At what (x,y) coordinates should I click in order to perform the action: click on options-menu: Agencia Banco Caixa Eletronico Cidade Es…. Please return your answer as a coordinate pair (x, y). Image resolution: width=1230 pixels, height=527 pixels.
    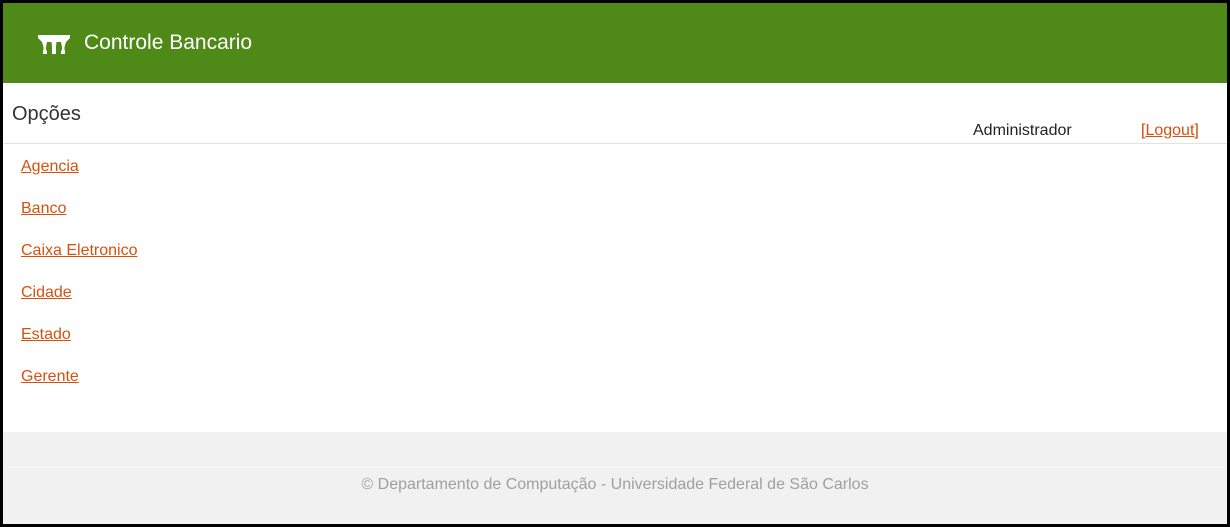
    Looking at the image, I should click on (79, 283).